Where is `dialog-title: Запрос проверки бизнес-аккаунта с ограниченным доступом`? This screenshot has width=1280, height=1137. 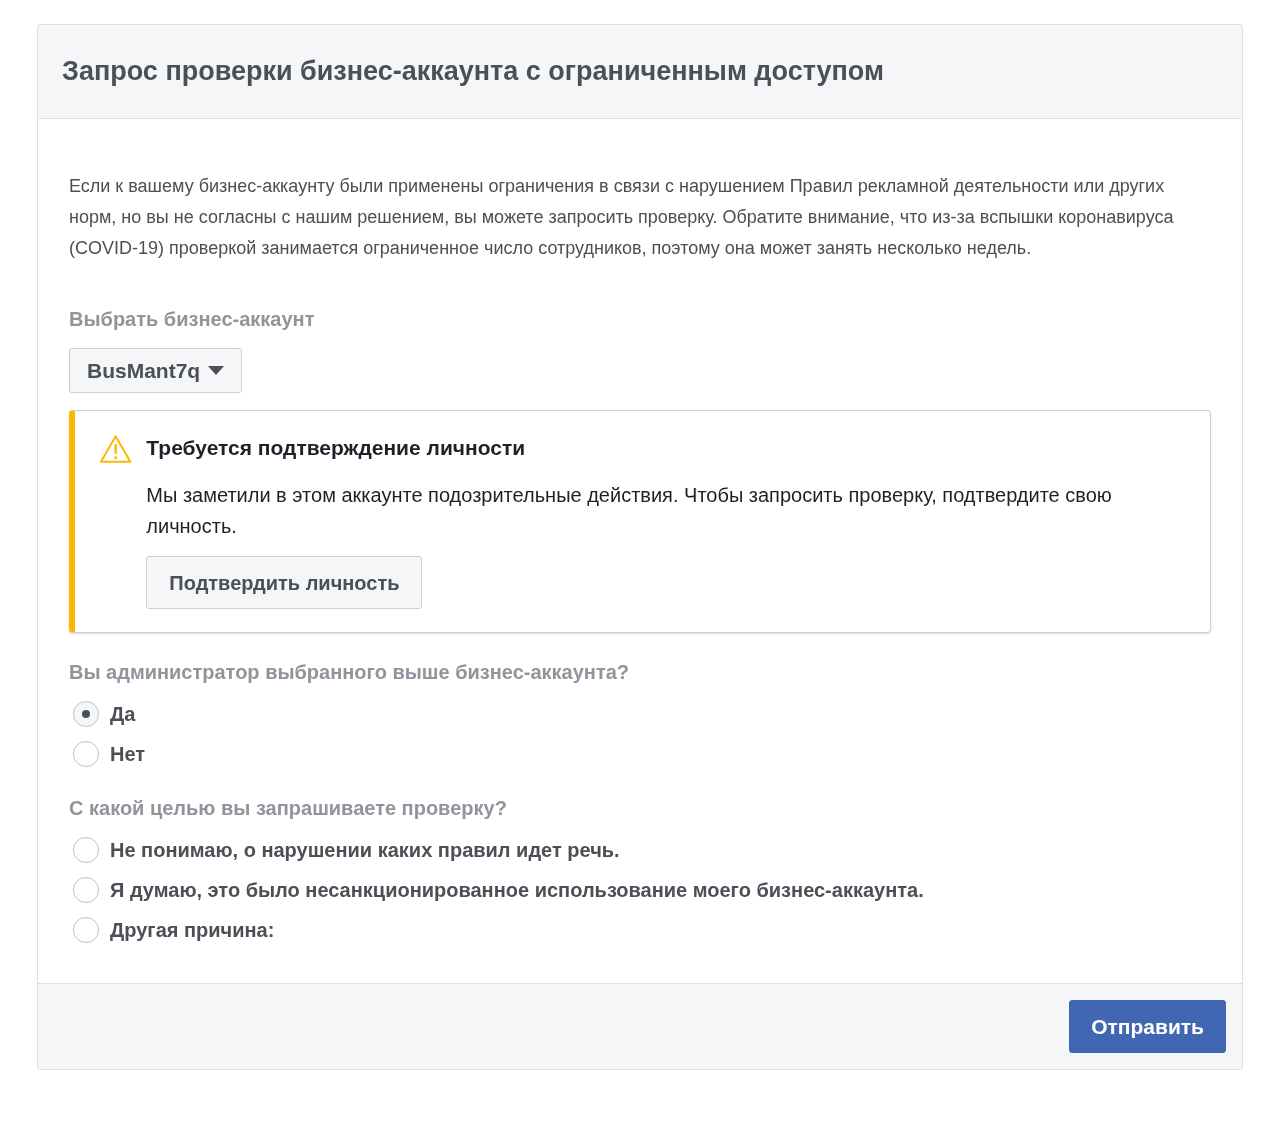 dialog-title: Запрос проверки бизнес-аккаунта с ограниченным доступом is located at coordinates (473, 72).